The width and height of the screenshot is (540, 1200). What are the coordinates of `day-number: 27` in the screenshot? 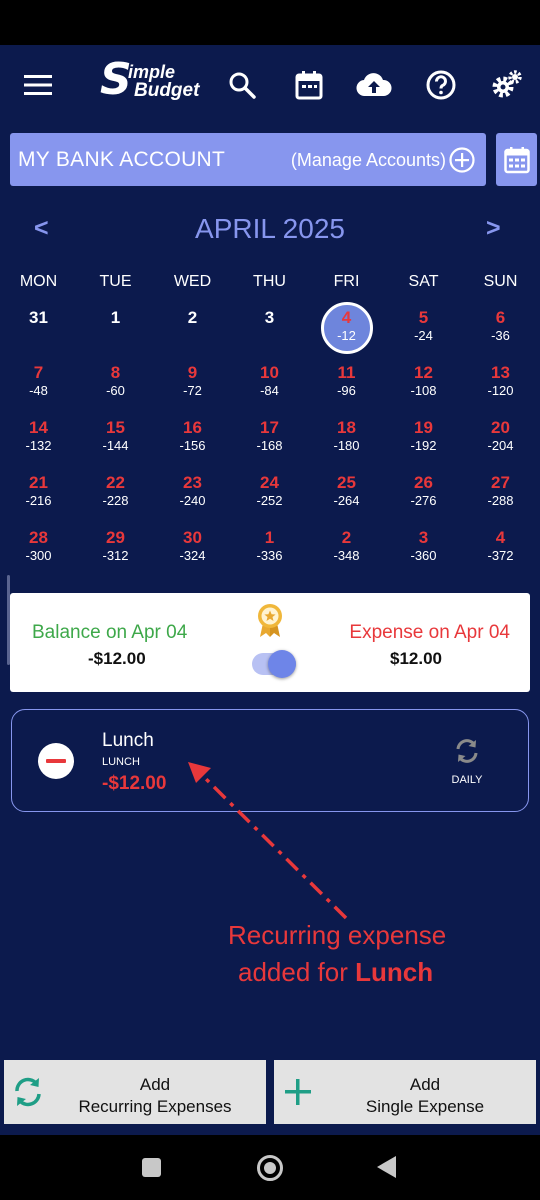 It's located at (500, 482).